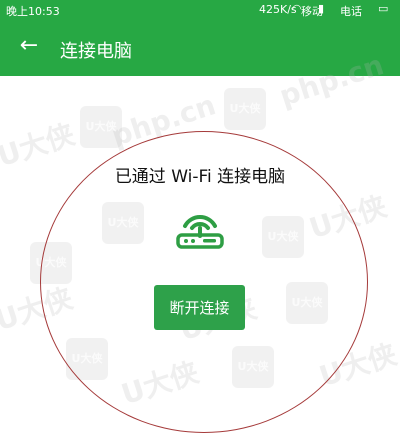  Describe the element at coordinates (29, 46) in the screenshot. I see `back-arrow-icon: ←` at that location.